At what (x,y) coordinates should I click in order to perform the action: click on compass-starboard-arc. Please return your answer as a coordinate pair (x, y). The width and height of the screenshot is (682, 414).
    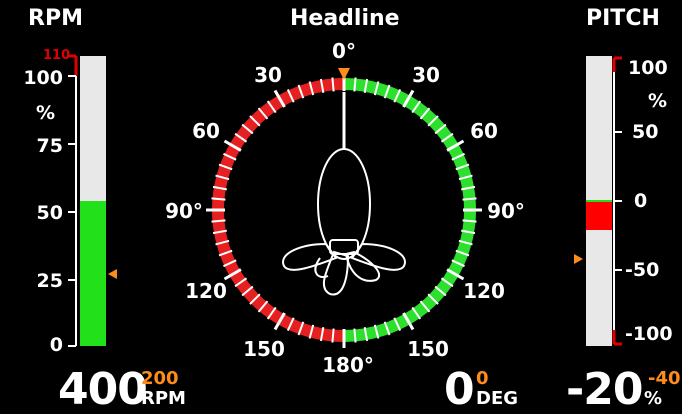
    Looking at the image, I should click on (409, 210).